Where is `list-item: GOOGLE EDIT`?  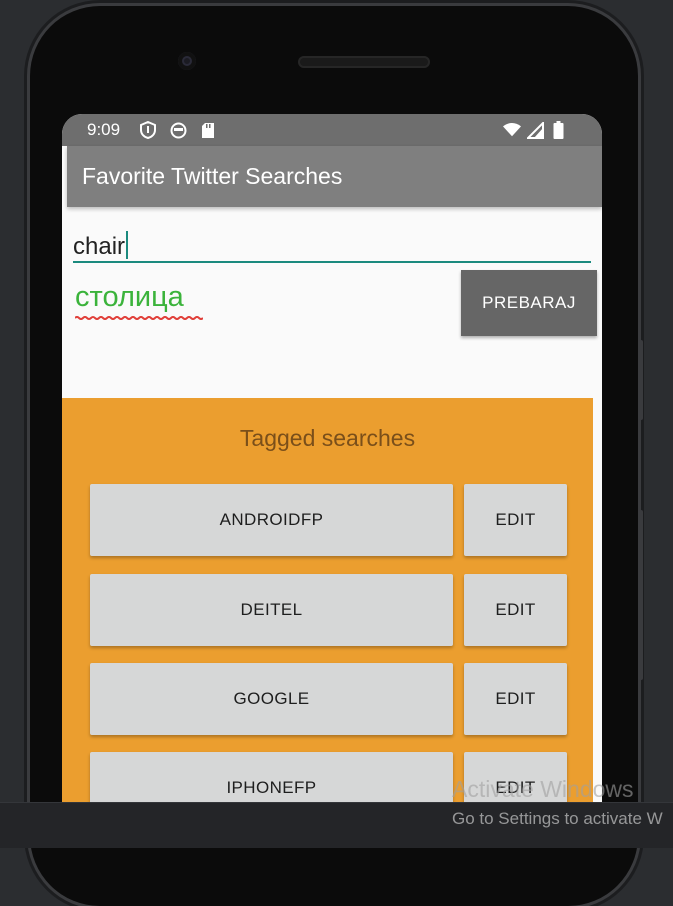
list-item: GOOGLE EDIT is located at coordinates (328, 700).